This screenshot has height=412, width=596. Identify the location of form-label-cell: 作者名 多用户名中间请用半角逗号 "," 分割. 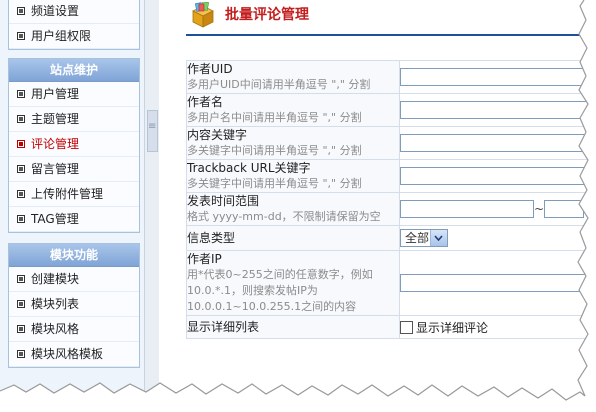
(293, 110).